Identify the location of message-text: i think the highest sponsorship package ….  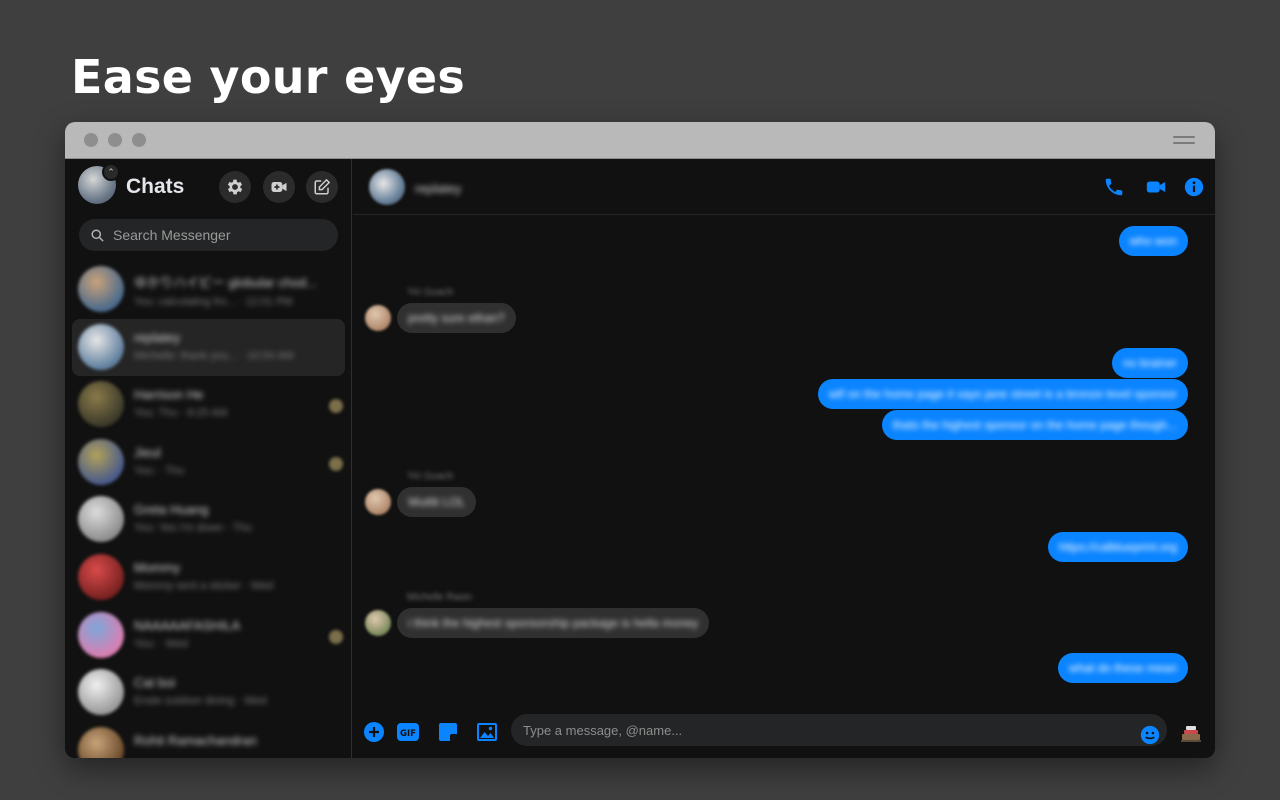
(553, 623).